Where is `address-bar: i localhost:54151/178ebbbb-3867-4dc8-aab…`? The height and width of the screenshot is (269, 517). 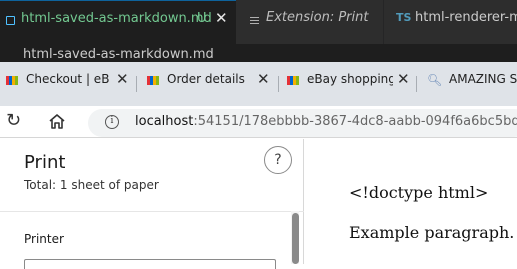 address-bar: i localhost:54151/178ebbbb-3867-4dc8-aab… is located at coordinates (302, 123).